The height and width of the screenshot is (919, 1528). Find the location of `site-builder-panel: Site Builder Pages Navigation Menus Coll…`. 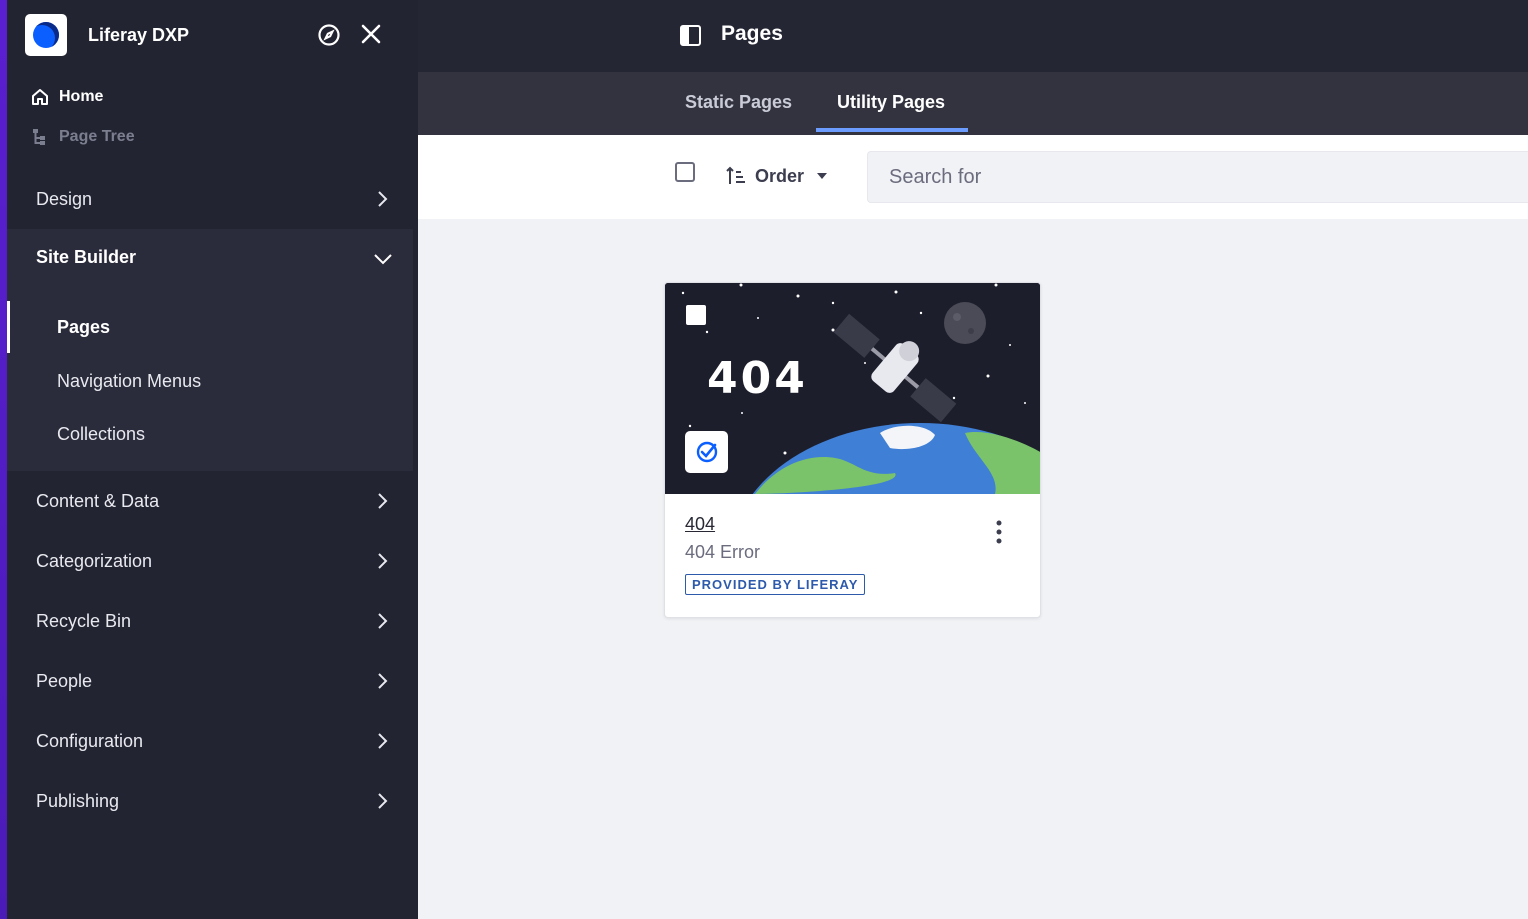

site-builder-panel: Site Builder Pages Navigation Menus Coll… is located at coordinates (210, 350).